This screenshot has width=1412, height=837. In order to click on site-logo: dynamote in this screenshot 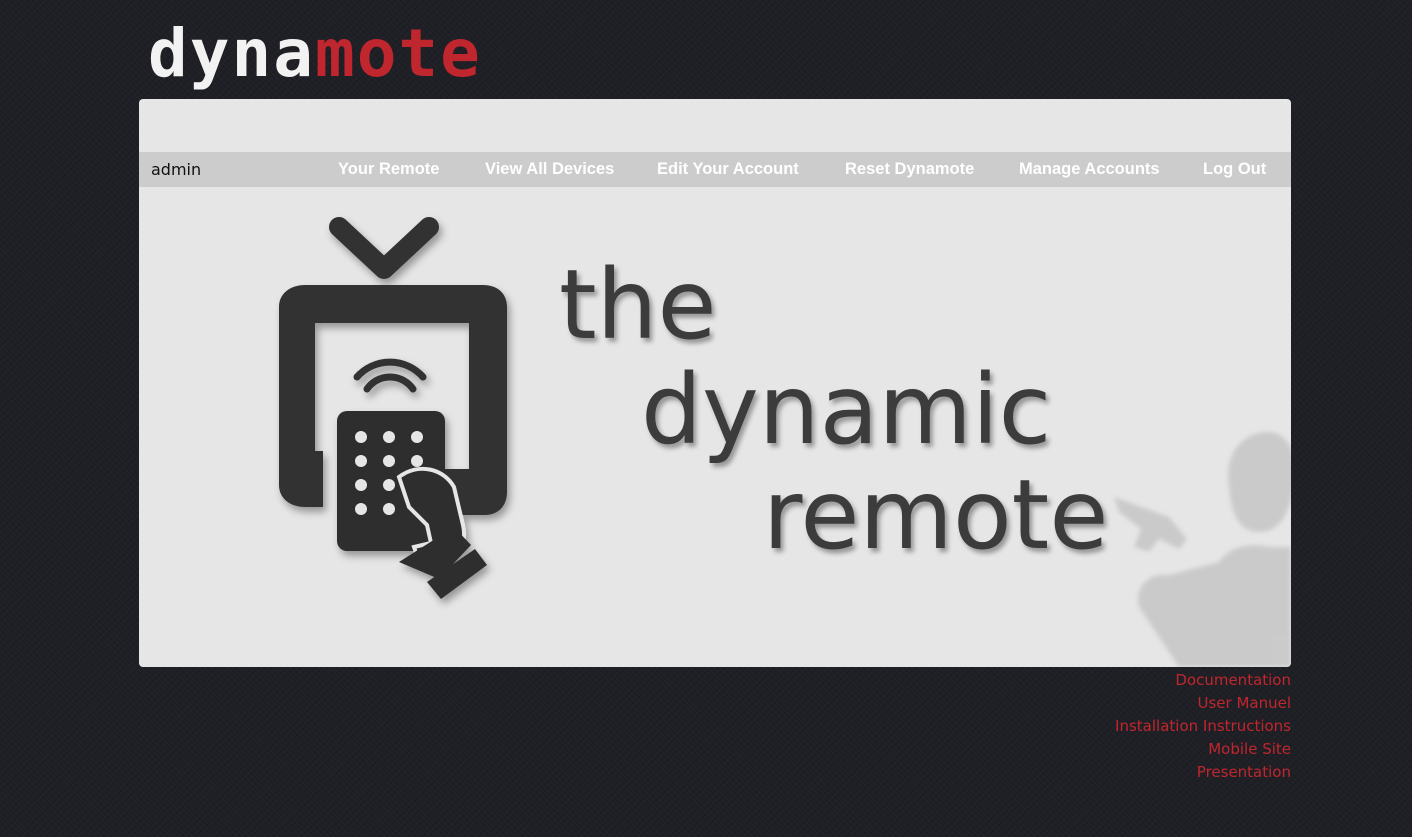, I will do `click(315, 54)`.